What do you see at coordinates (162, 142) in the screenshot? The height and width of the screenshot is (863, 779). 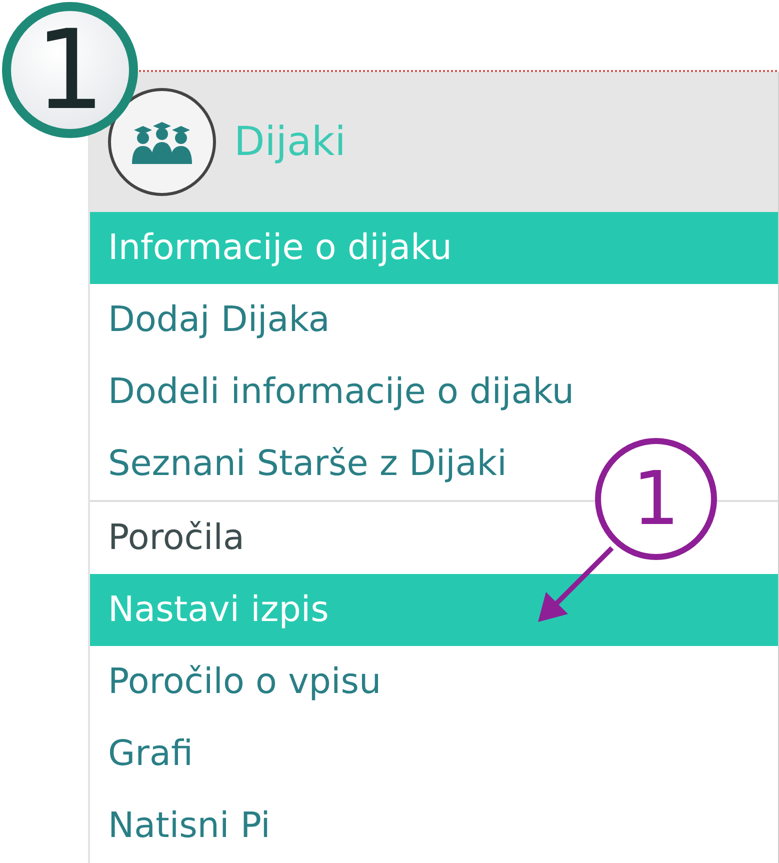 I see `graduates-icon` at bounding box center [162, 142].